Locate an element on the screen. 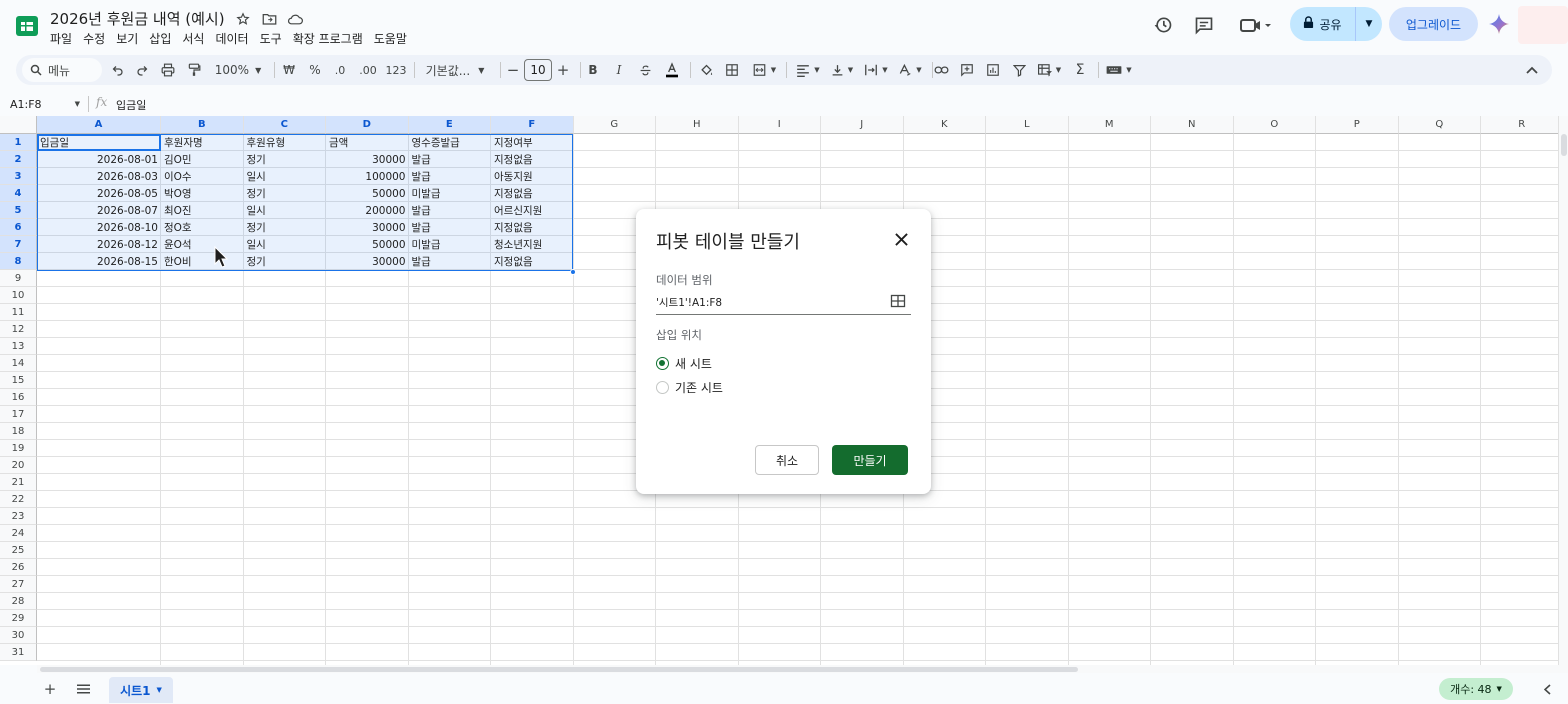 Image resolution: width=1568 pixels, height=704 pixels. undo-icon is located at coordinates (118, 70).